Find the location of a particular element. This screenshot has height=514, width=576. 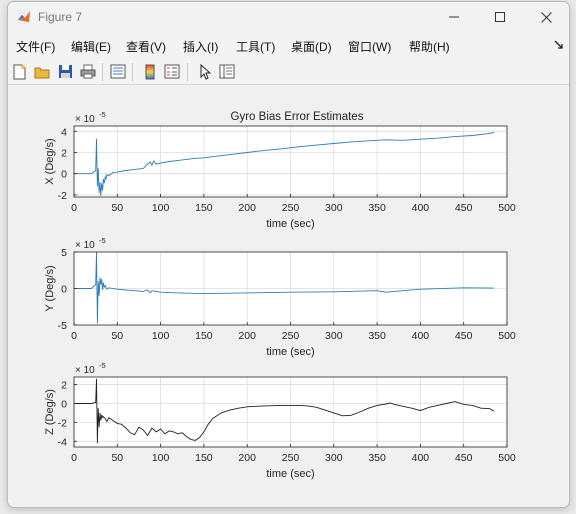

open-file-button is located at coordinates (41, 71).